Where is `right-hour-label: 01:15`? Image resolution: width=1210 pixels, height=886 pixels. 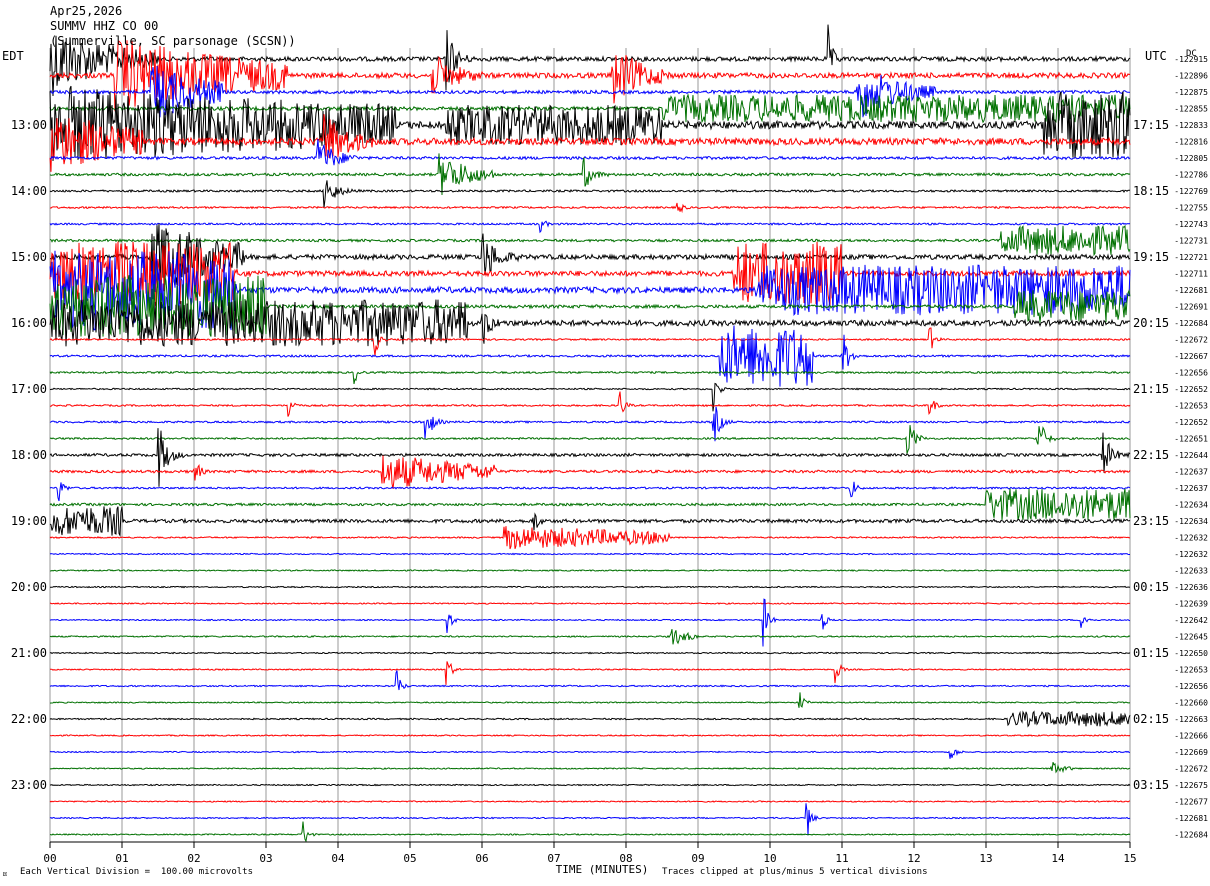 right-hour-label: 01:15 is located at coordinates (1151, 653).